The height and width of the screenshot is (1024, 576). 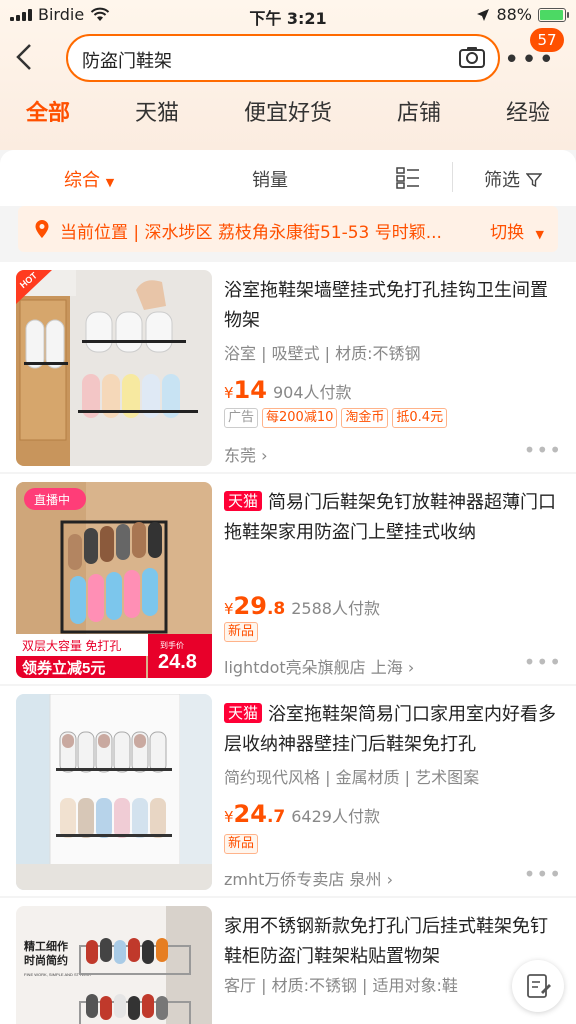 I want to click on back-button, so click(x=29, y=59).